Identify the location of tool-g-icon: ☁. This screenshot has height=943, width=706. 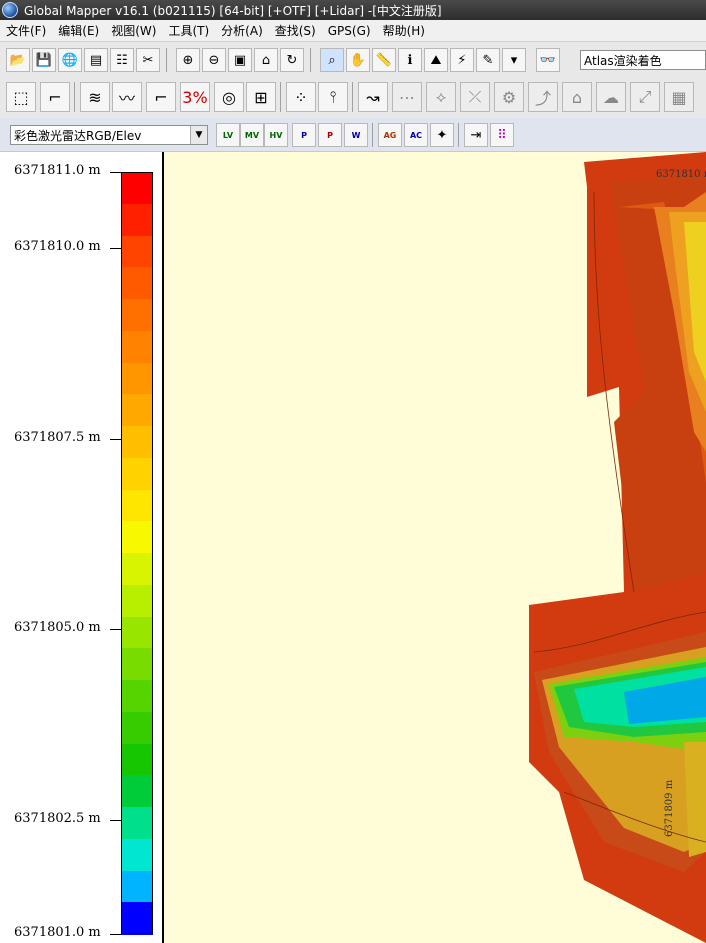
(611, 97).